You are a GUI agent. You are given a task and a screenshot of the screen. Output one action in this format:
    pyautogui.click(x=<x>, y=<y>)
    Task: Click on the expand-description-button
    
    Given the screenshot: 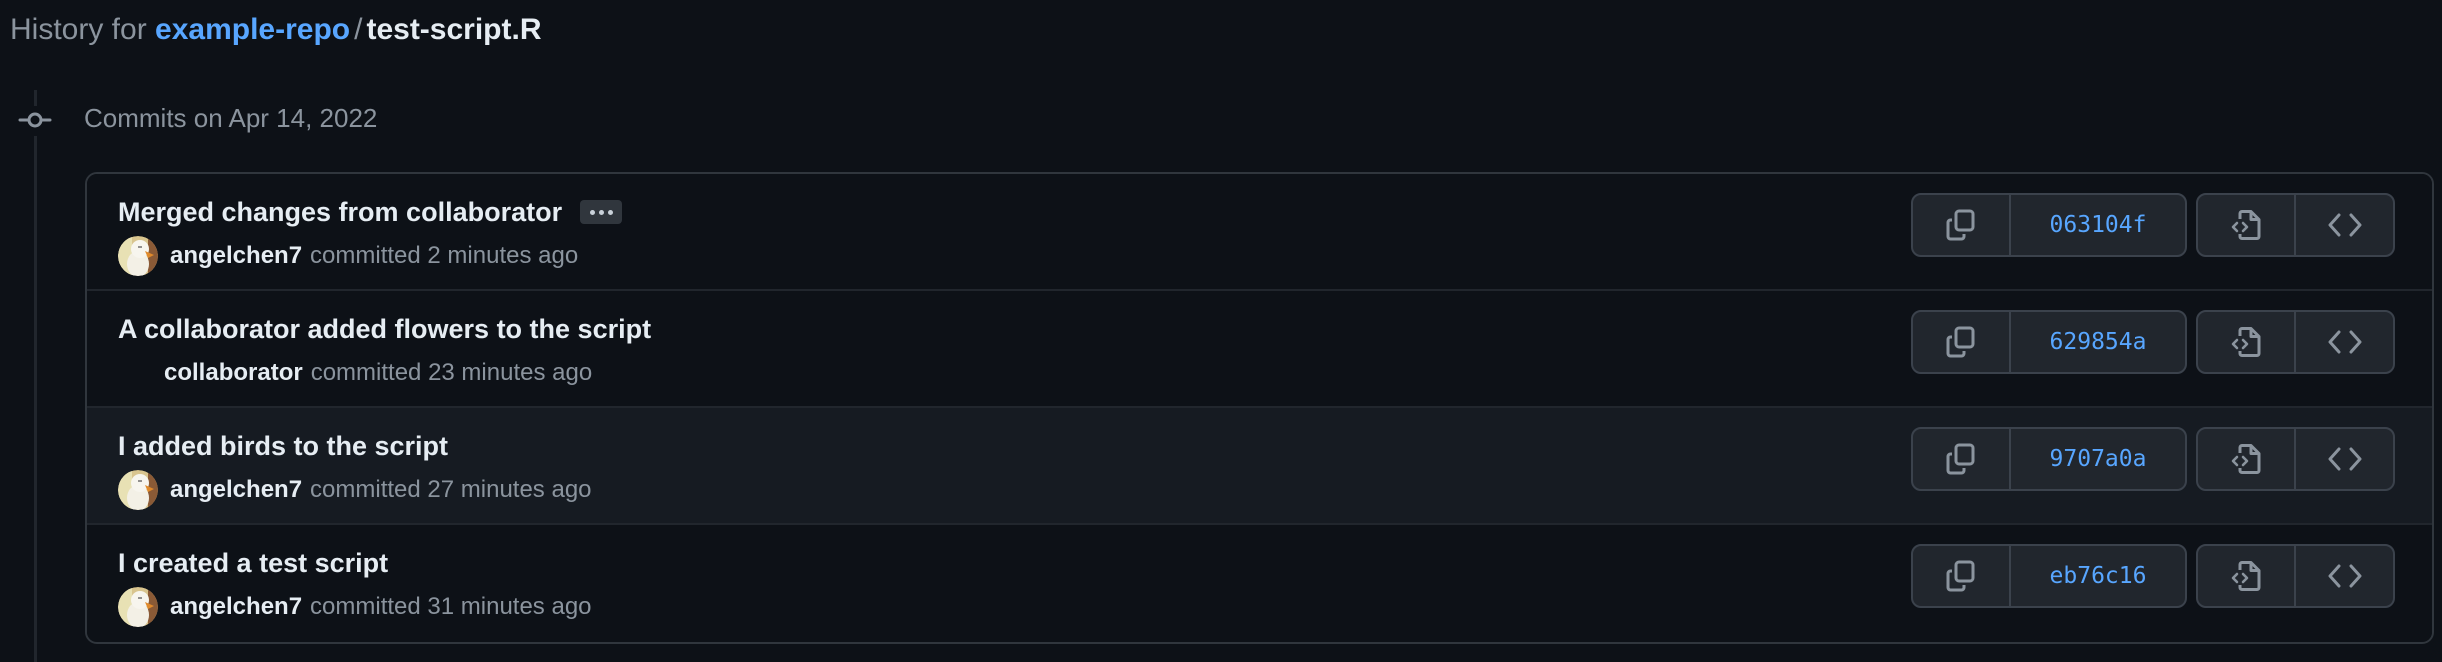 What is the action you would take?
    pyautogui.click(x=601, y=212)
    